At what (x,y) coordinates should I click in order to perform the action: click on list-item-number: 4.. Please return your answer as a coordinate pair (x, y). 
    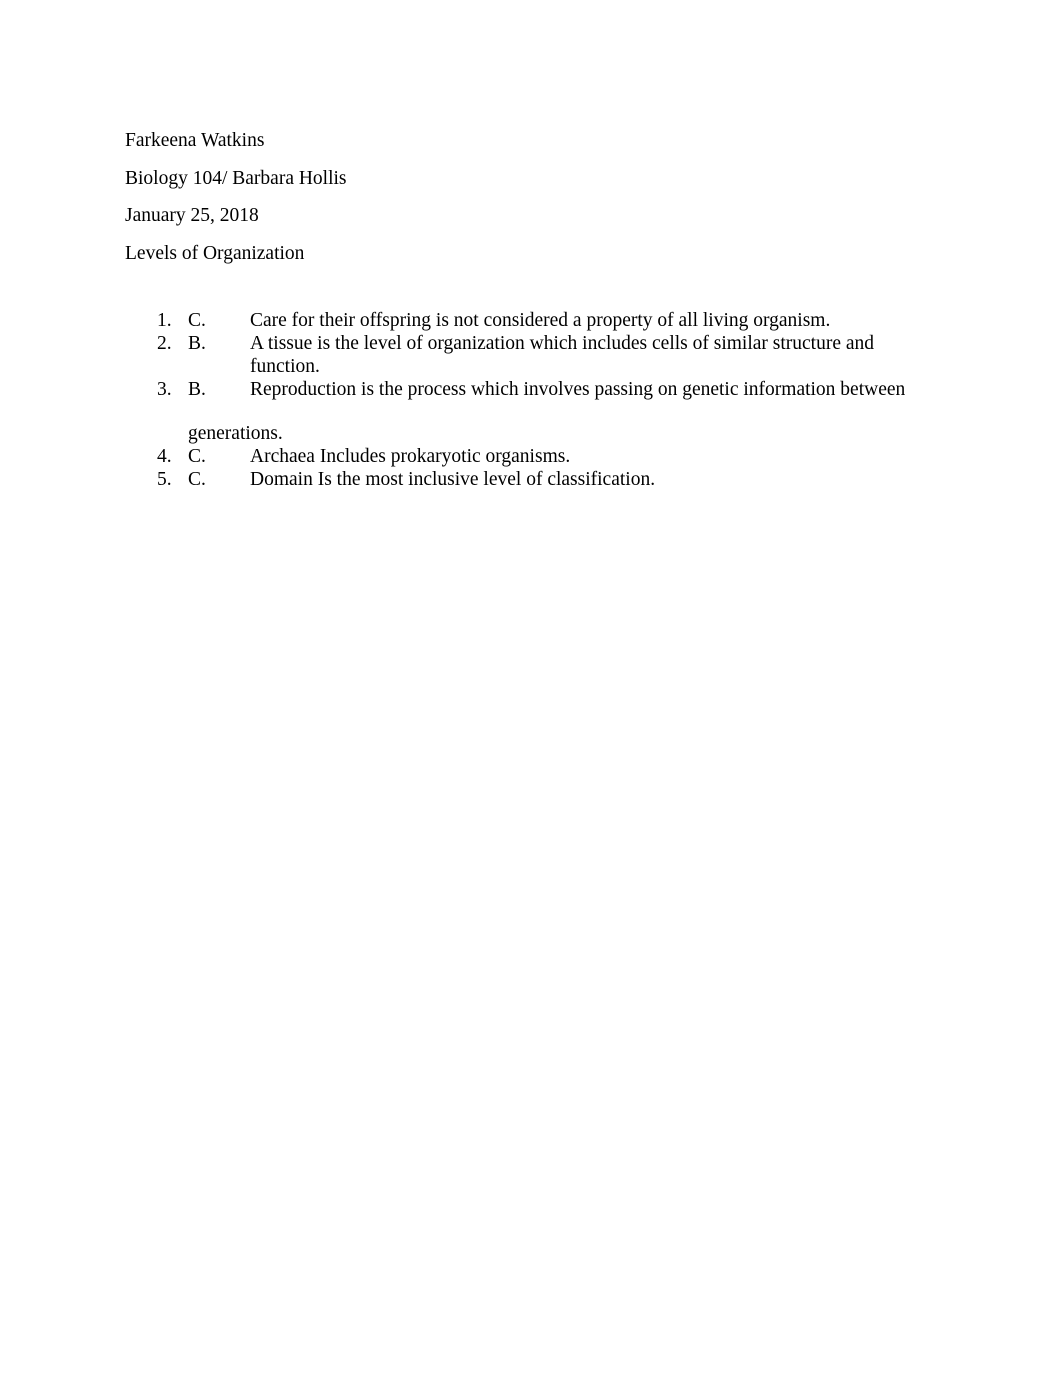
    Looking at the image, I should click on (164, 456).